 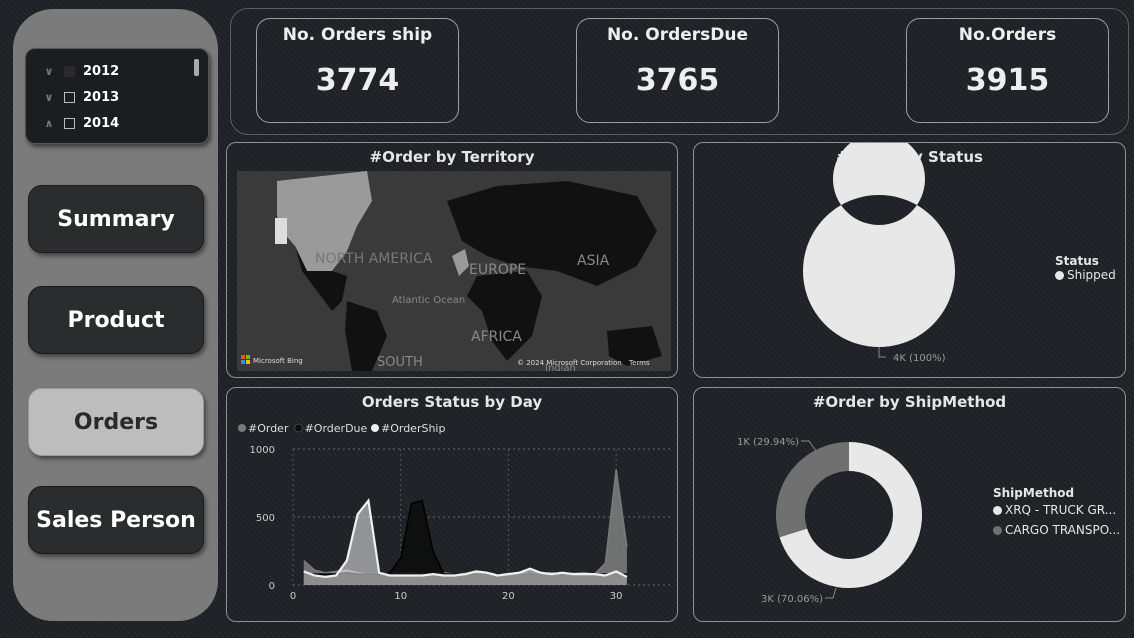 I want to click on data-label: 4K (100%), so click(x=919, y=358).